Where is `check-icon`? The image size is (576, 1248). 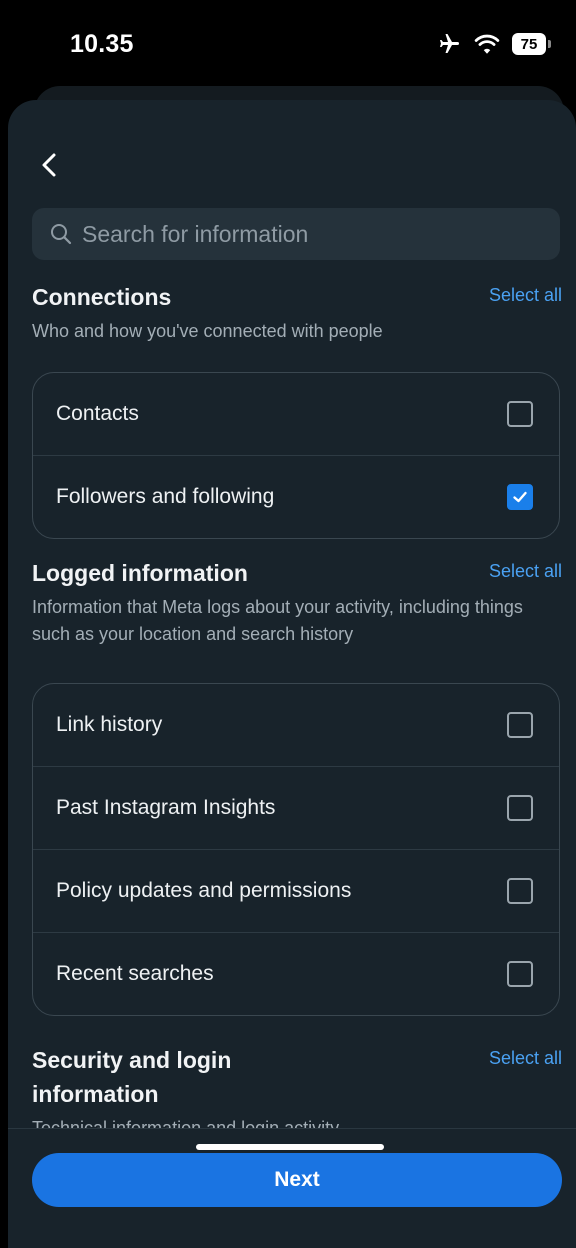
check-icon is located at coordinates (520, 497).